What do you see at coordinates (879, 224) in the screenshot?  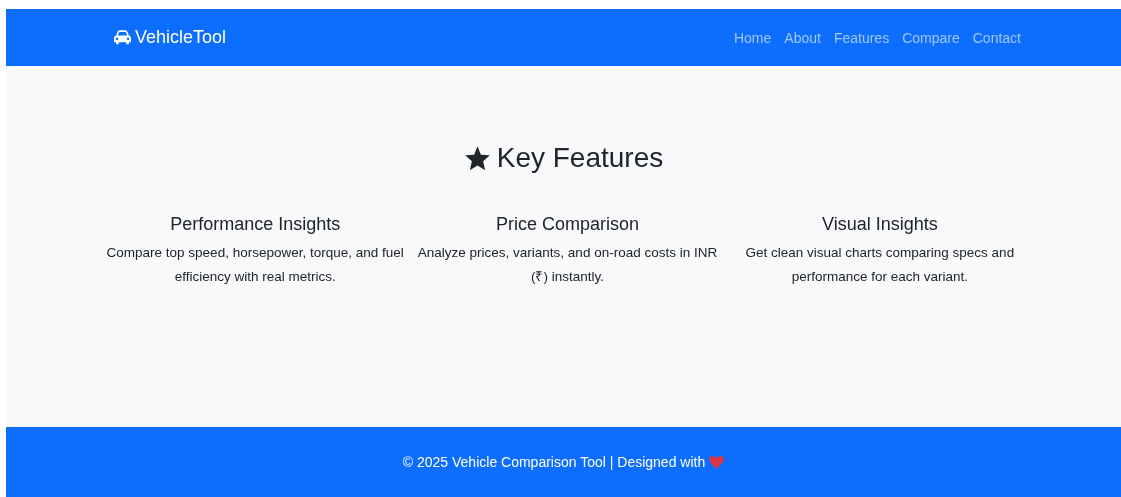 I see `feature-heading: Visual Insights` at bounding box center [879, 224].